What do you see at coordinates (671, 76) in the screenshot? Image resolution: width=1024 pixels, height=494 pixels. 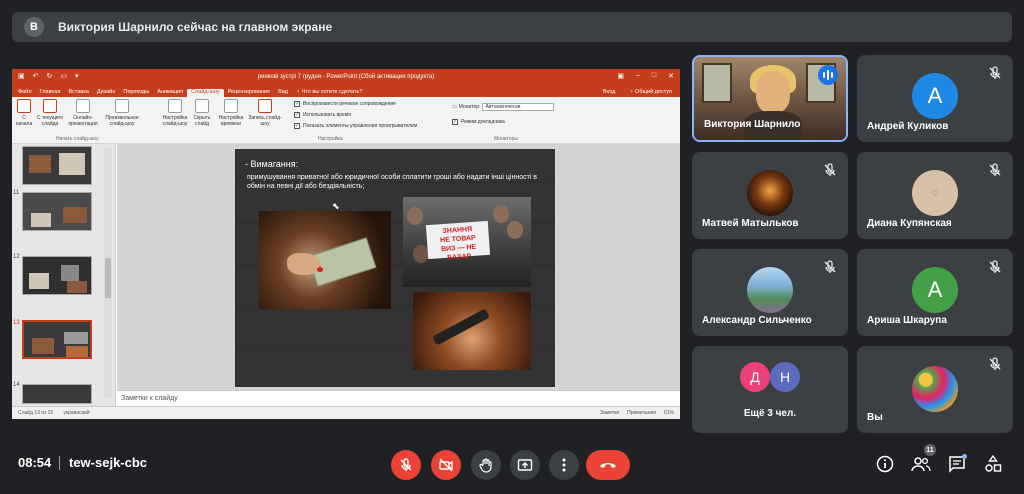 I see `close-icon: ✕` at bounding box center [671, 76].